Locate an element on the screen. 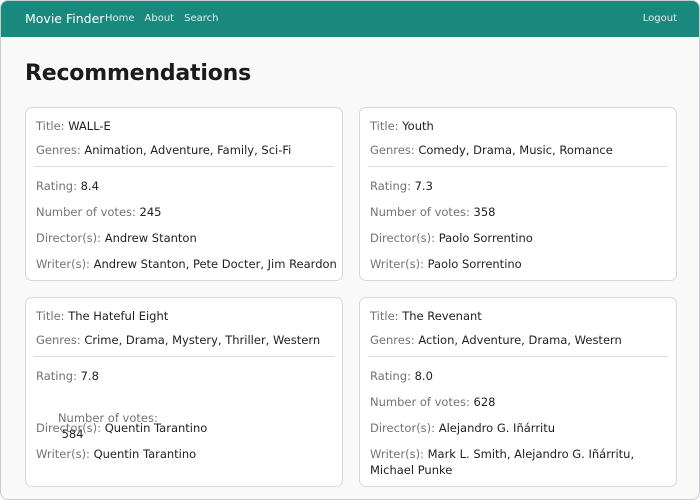 This screenshot has width=700, height=500. movie-rating-row: Rating: 8.0 is located at coordinates (519, 376).